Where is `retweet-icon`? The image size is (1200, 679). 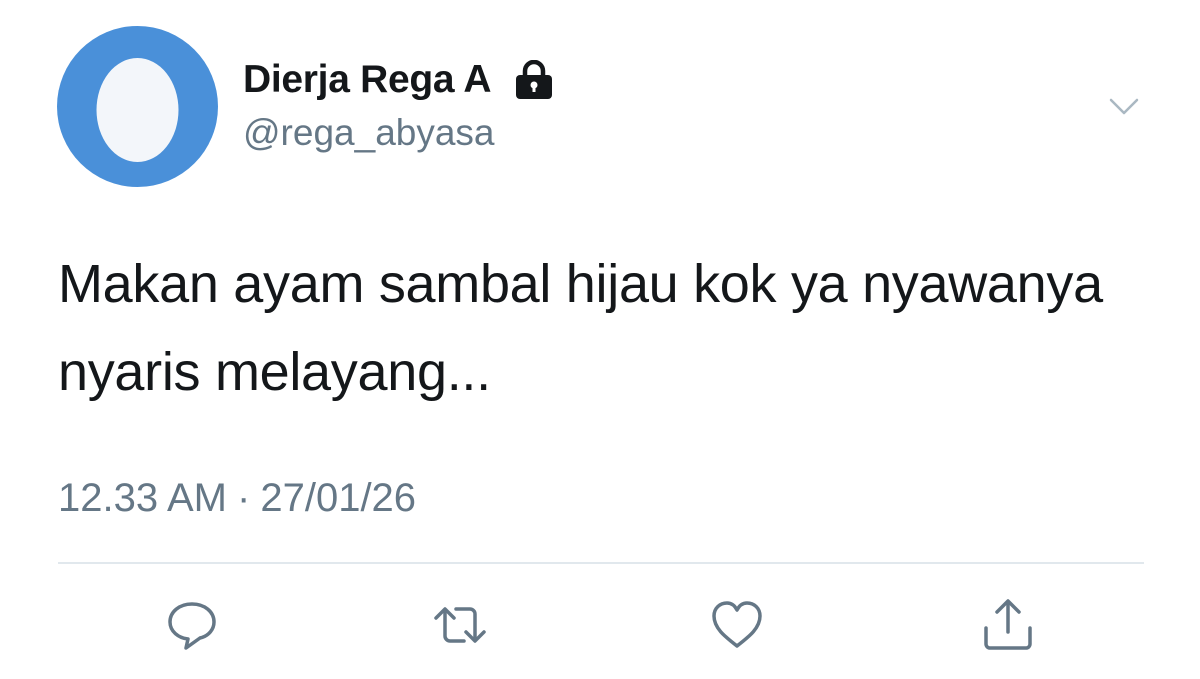 retweet-icon is located at coordinates (460, 625).